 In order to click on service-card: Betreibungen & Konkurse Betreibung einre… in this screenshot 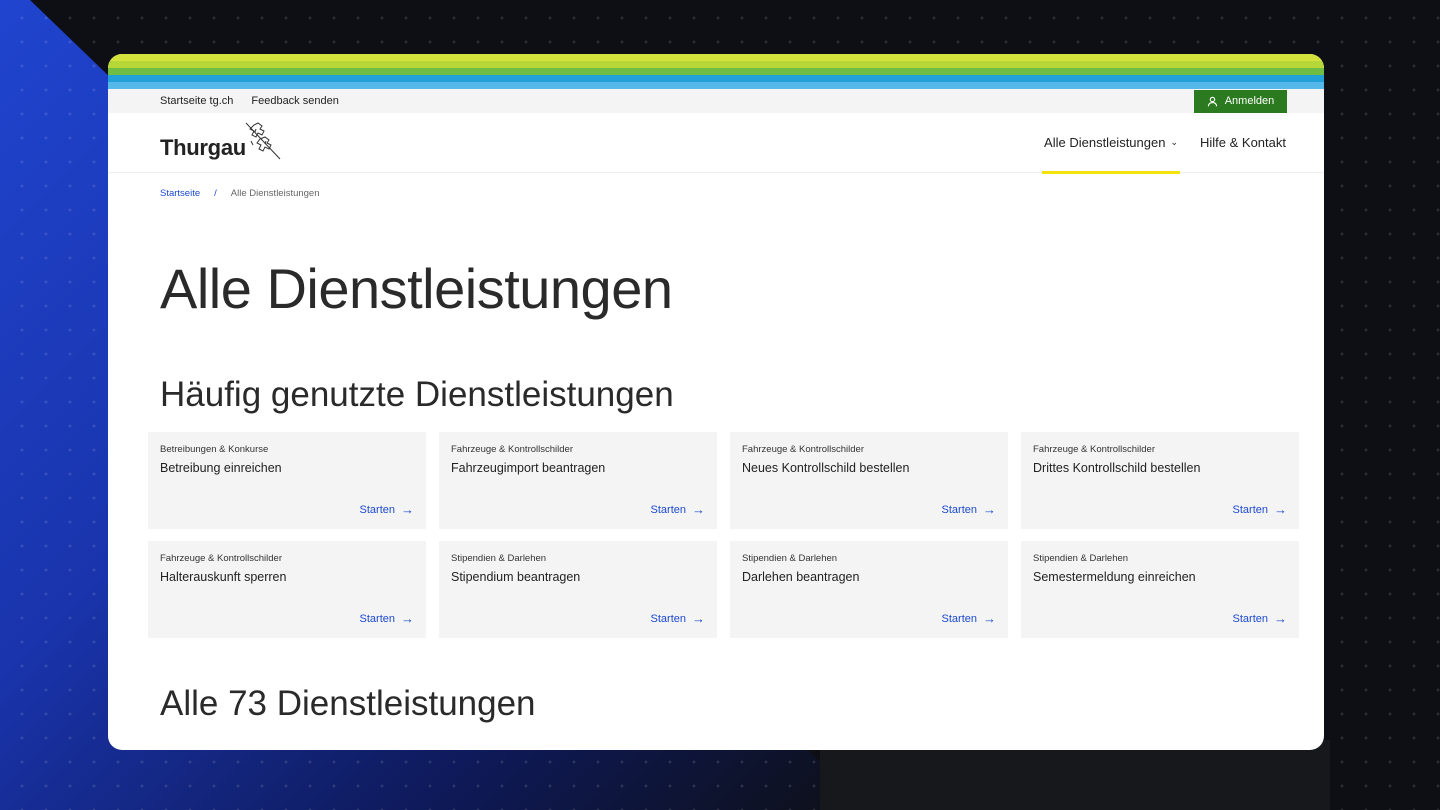, I will do `click(287, 480)`.